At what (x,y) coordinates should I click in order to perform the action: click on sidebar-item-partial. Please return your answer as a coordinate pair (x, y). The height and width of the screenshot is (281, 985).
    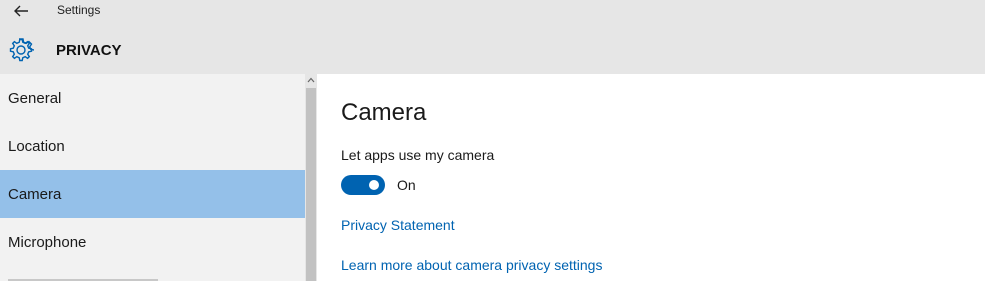
    Looking at the image, I should click on (88, 278).